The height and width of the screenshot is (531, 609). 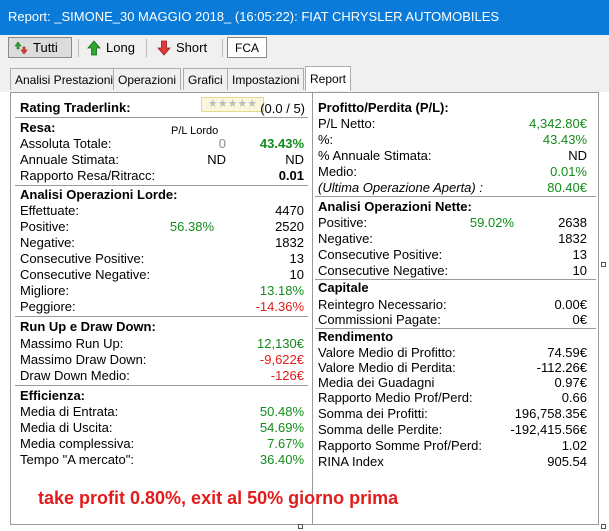 What do you see at coordinates (548, 429) in the screenshot?
I see `rendimento-row-value: -192,415.56€` at bounding box center [548, 429].